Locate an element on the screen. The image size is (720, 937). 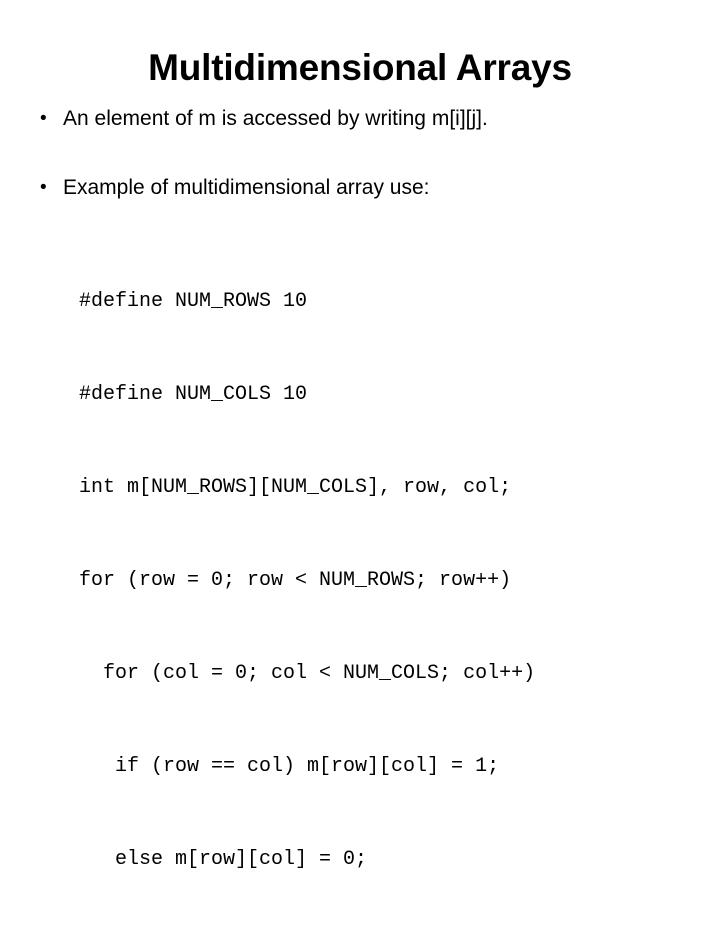
page-title: Multidimensional Arrays is located at coordinates (360, 67).